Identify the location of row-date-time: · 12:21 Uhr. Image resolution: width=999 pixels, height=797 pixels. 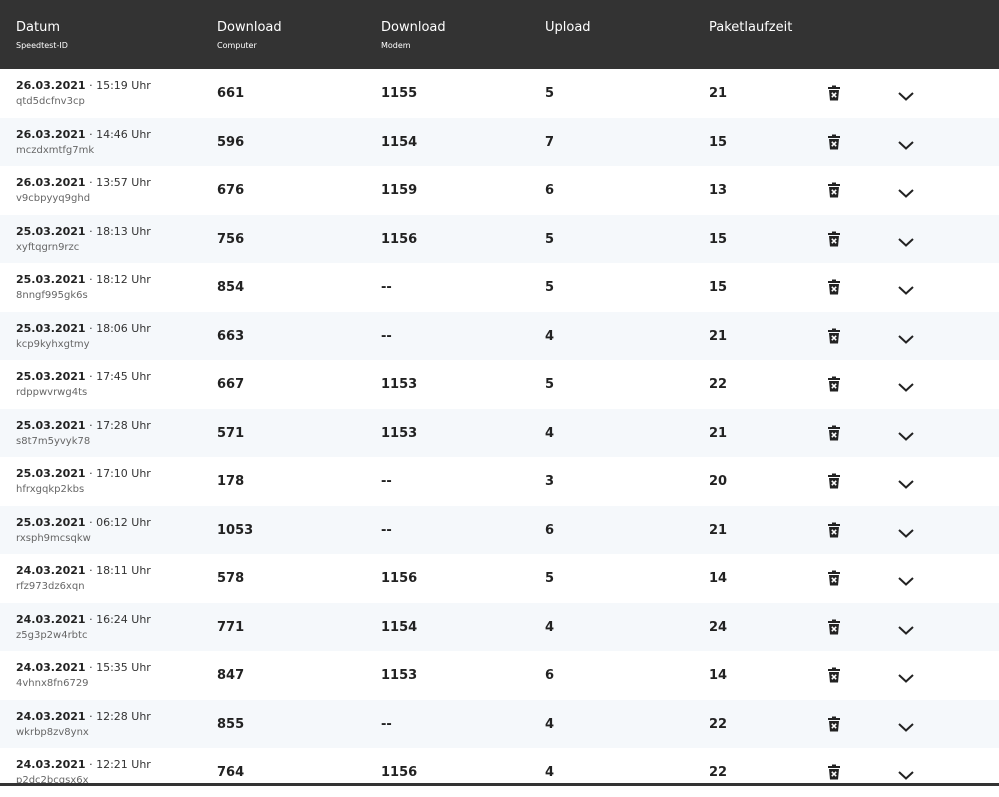
(120, 764).